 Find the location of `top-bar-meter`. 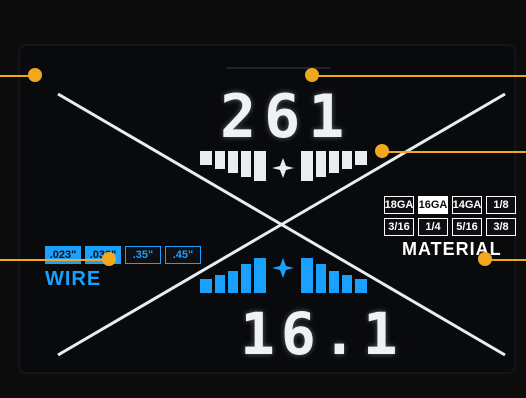

top-bar-meter is located at coordinates (283, 166).